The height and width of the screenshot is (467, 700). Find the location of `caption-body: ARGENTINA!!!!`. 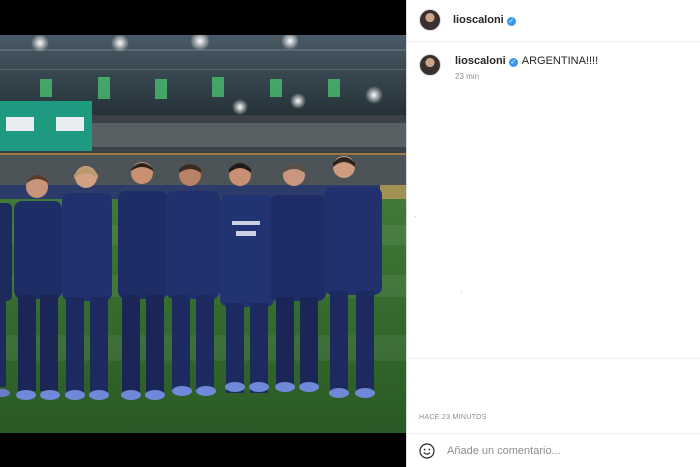

caption-body: ARGENTINA!!!! is located at coordinates (560, 61).